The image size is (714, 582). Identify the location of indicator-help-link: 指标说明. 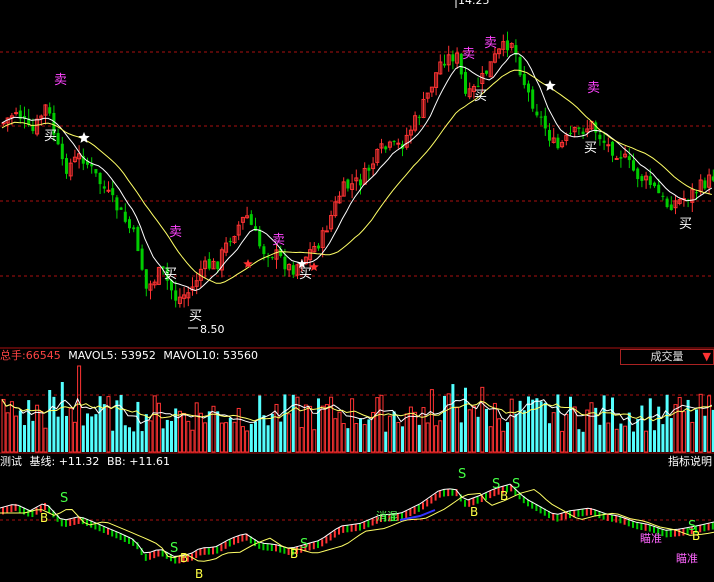
(690, 462).